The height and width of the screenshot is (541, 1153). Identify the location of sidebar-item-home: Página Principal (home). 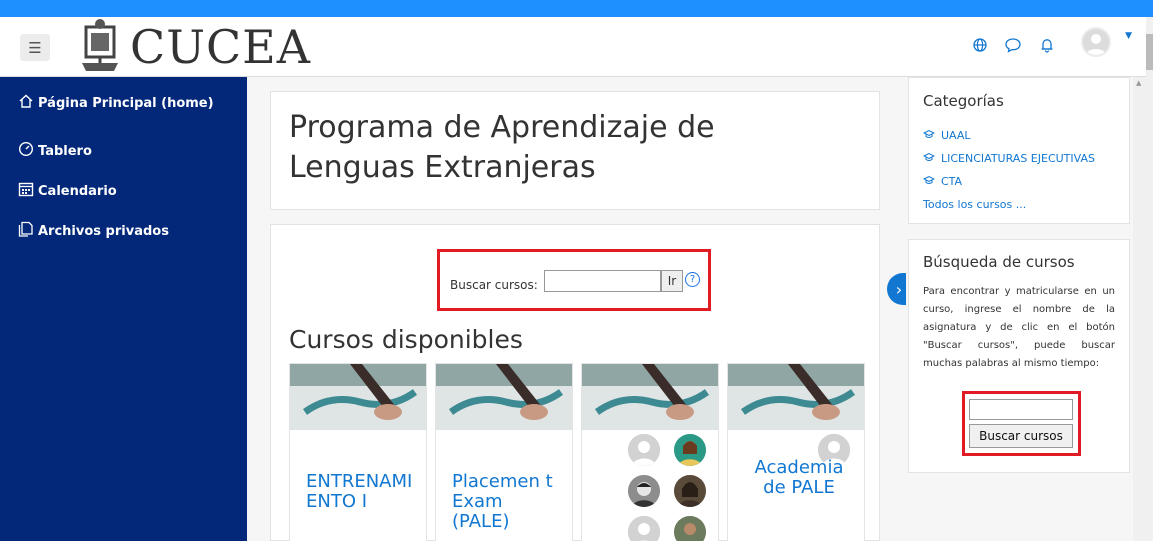
(123, 103).